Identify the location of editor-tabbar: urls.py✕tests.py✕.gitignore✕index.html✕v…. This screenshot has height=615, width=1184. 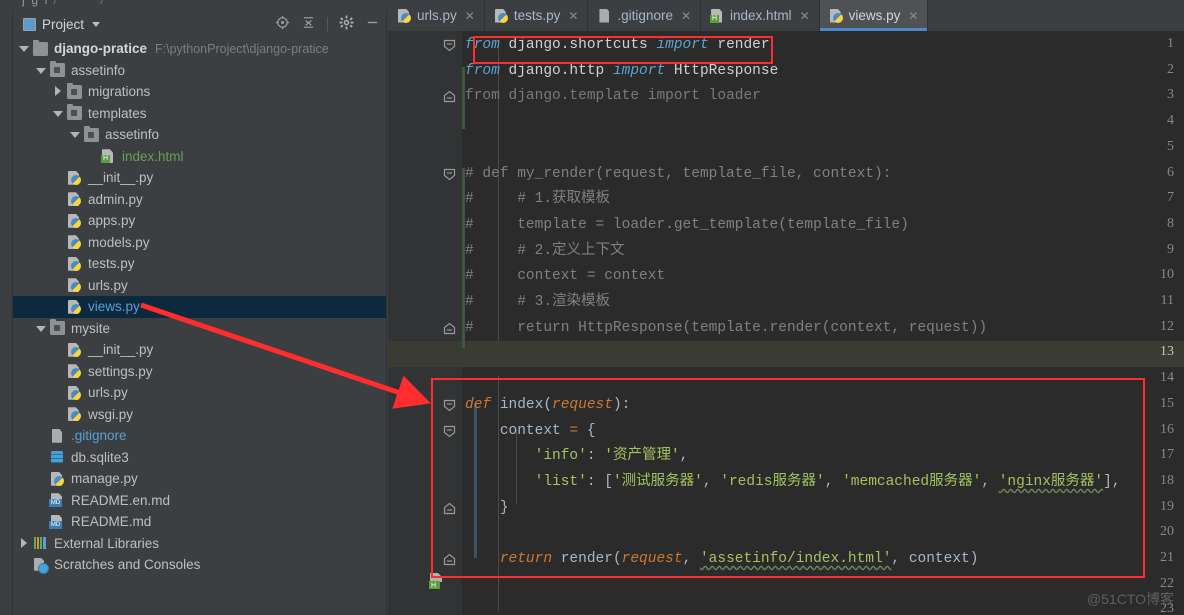
(786, 15).